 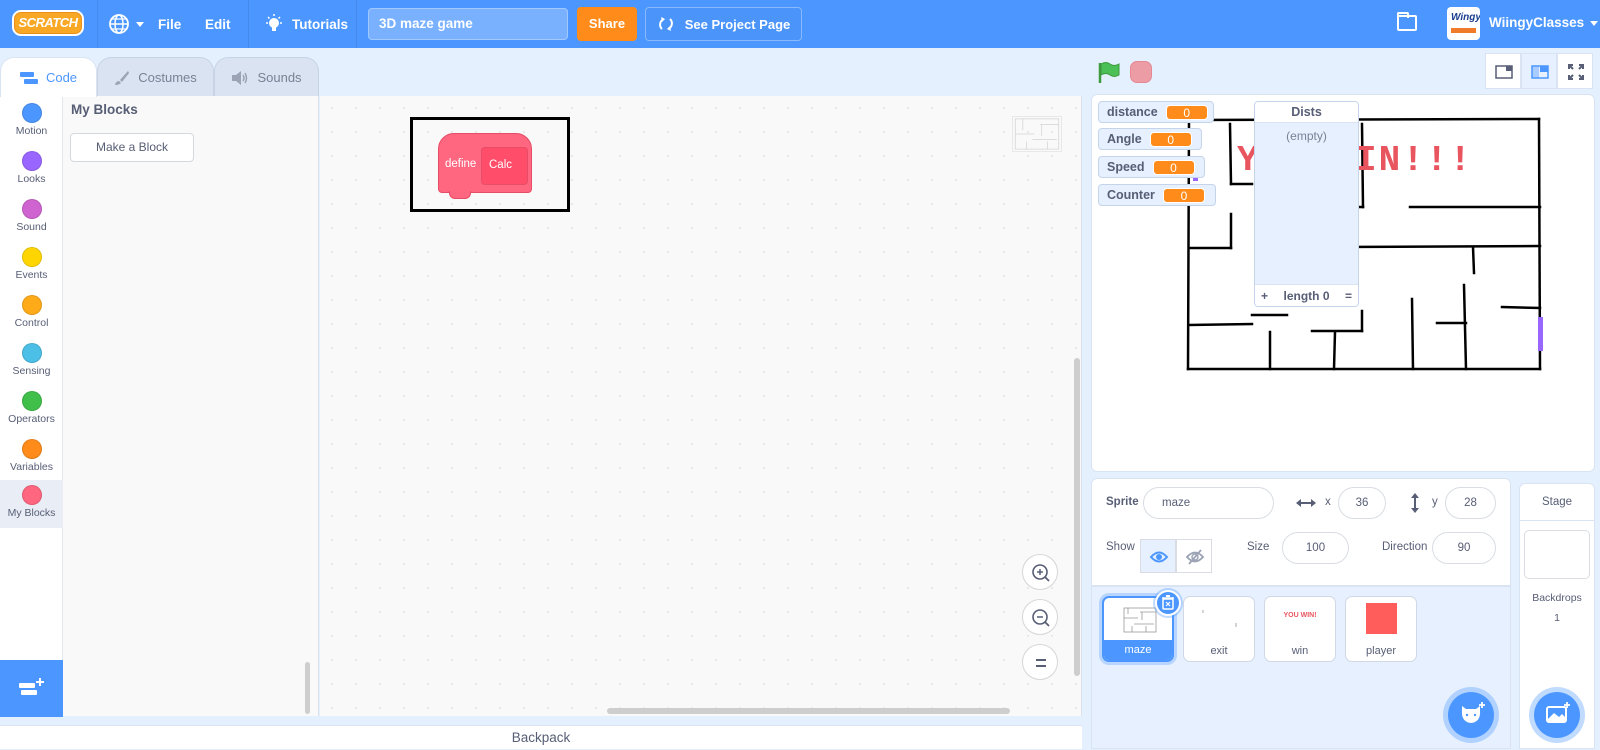 What do you see at coordinates (1151, 167) in the screenshot?
I see `variable-monitor-speed: Speed 0` at bounding box center [1151, 167].